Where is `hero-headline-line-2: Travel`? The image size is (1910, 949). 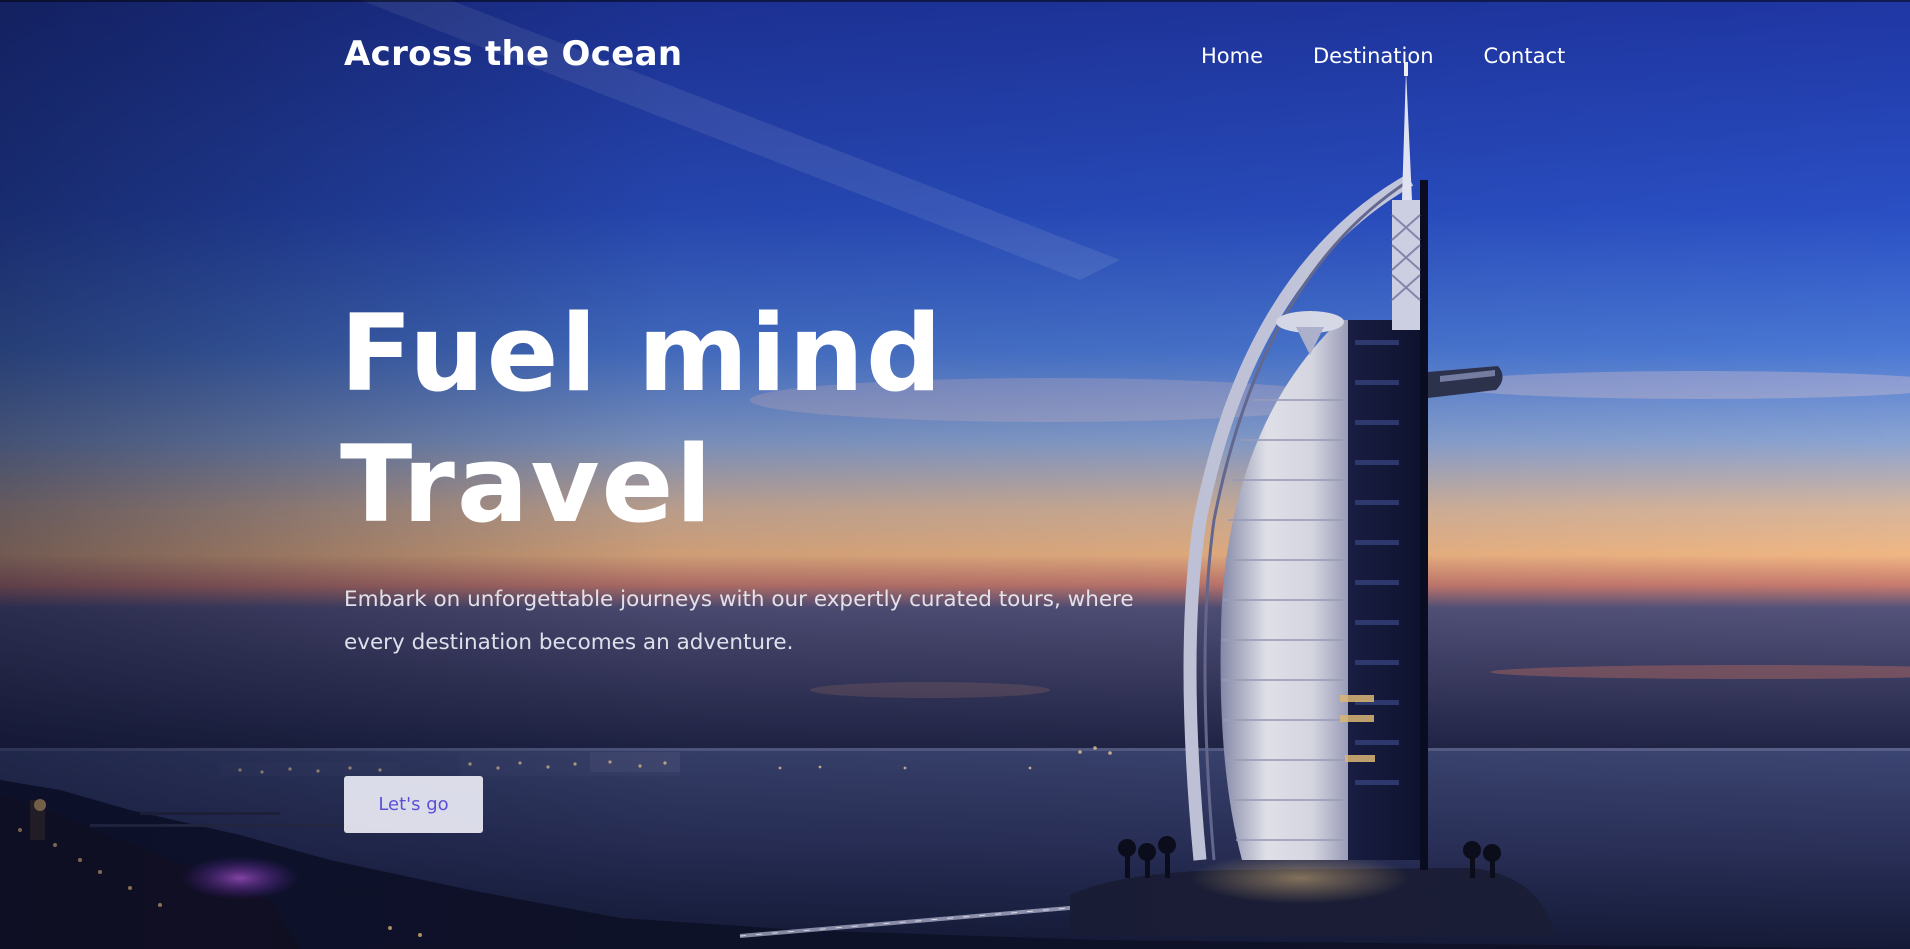
hero-headline-line-2: Travel is located at coordinates (527, 484).